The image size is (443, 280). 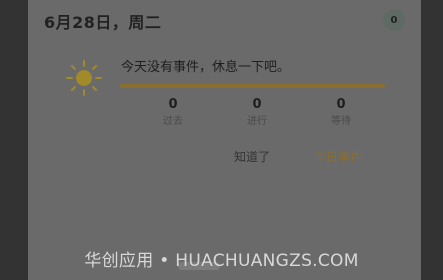 I want to click on date-title: 6月28日，周二, so click(x=103, y=22).